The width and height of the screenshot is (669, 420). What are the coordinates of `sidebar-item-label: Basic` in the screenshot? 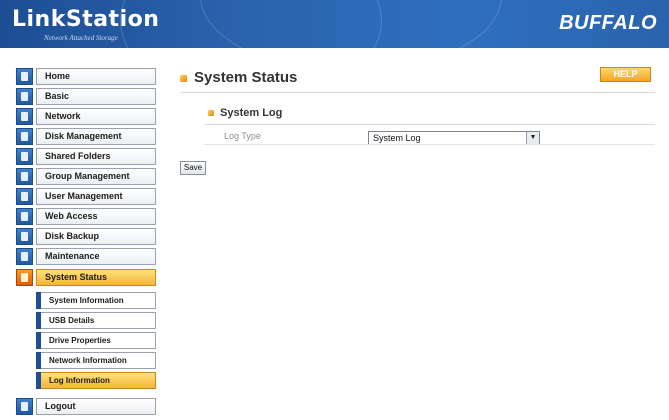 It's located at (96, 96).